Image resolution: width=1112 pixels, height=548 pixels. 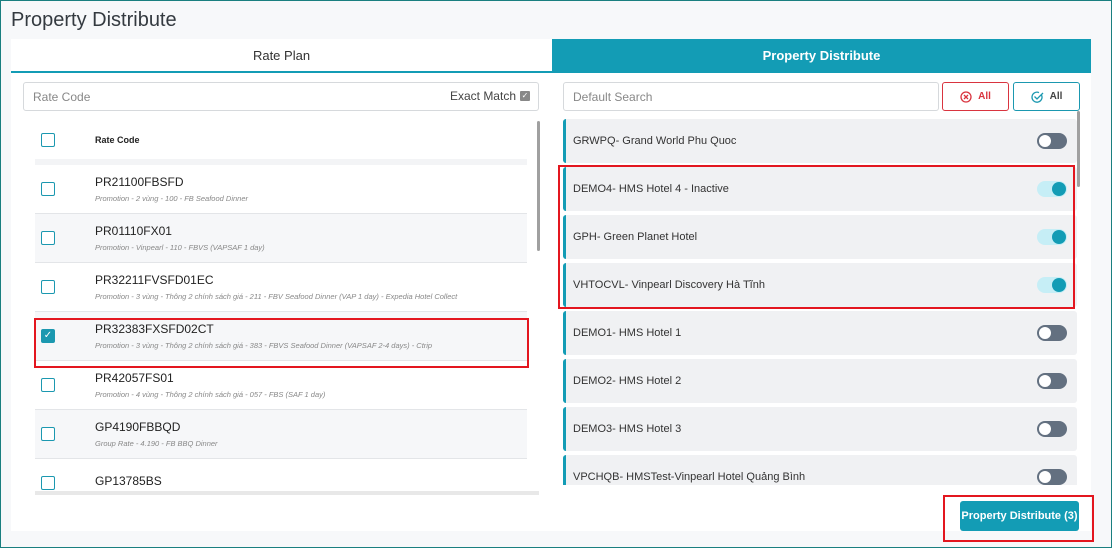 What do you see at coordinates (287, 493) in the screenshot?
I see `rate-list-hscrollbar` at bounding box center [287, 493].